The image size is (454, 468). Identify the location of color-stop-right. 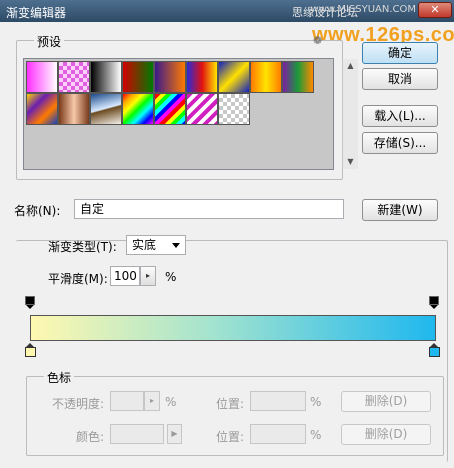
(434, 350).